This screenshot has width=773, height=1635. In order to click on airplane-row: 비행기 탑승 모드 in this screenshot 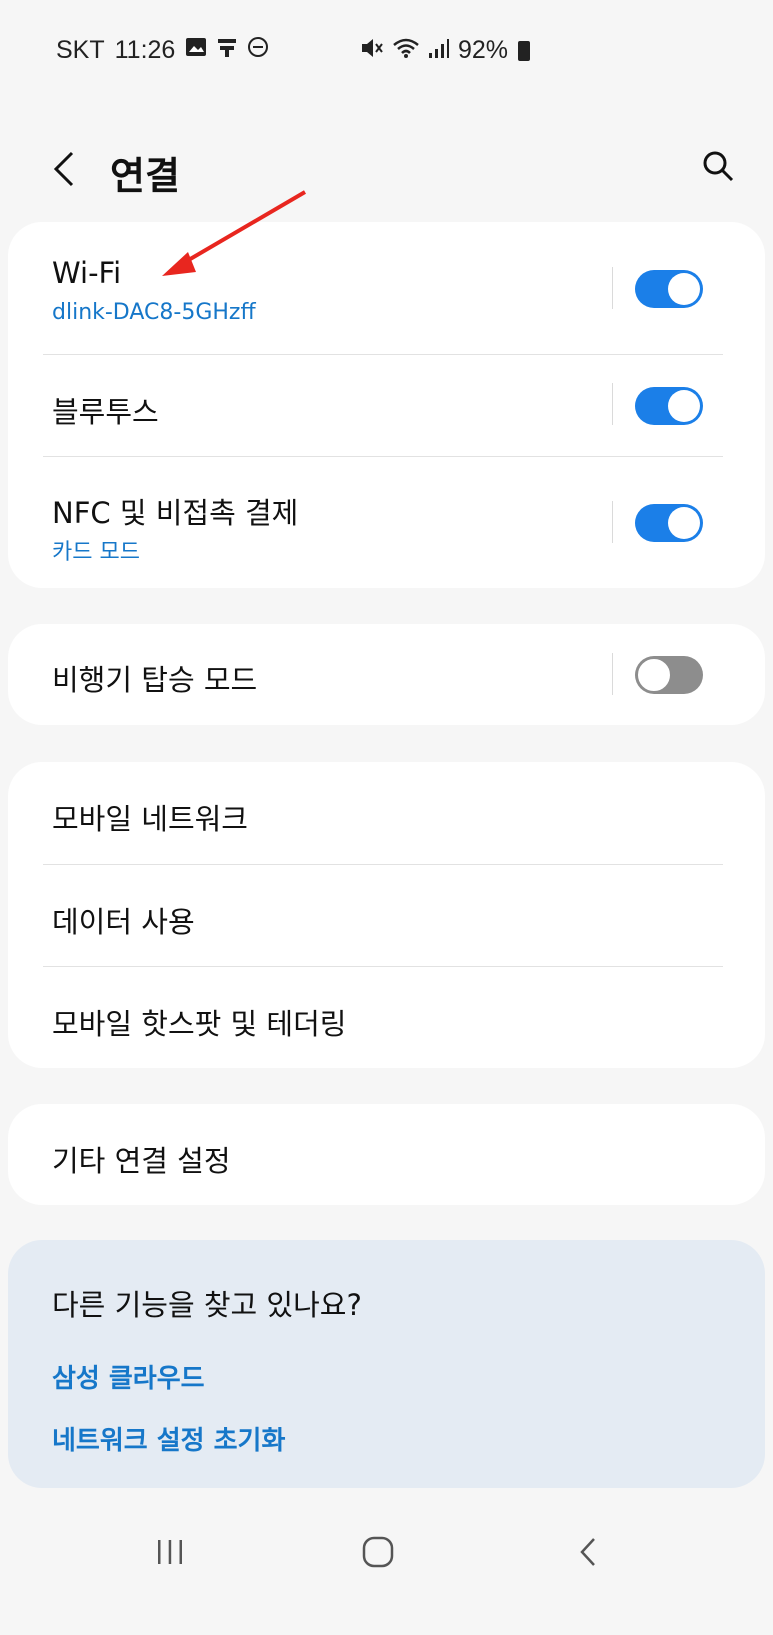, I will do `click(386, 674)`.